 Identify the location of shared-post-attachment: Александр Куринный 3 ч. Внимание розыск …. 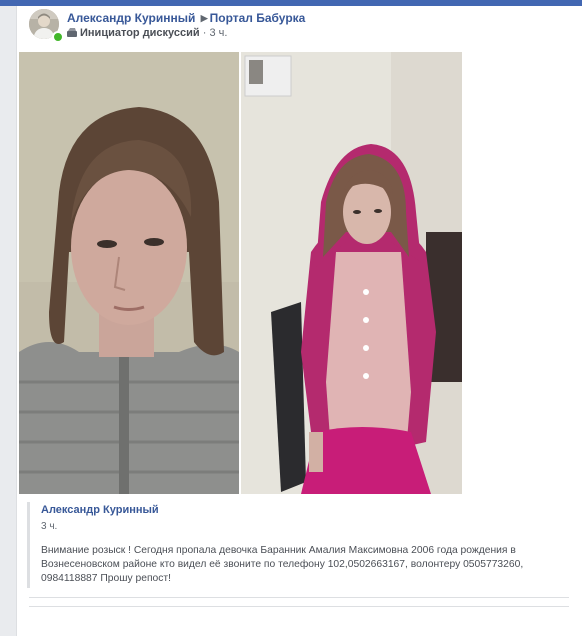
(300, 545).